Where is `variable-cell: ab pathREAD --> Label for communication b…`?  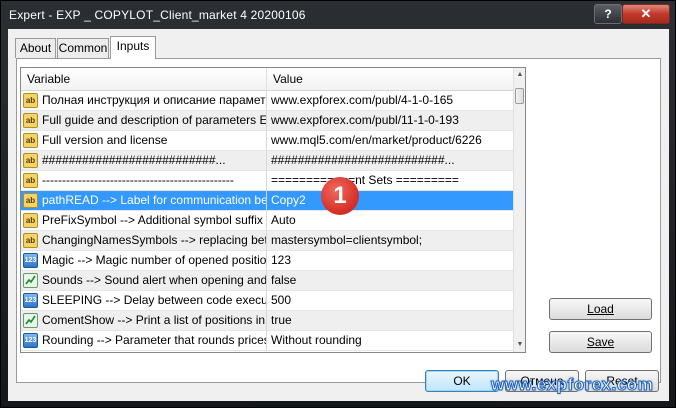 variable-cell: ab pathREAD --> Label for communication b… is located at coordinates (144, 201).